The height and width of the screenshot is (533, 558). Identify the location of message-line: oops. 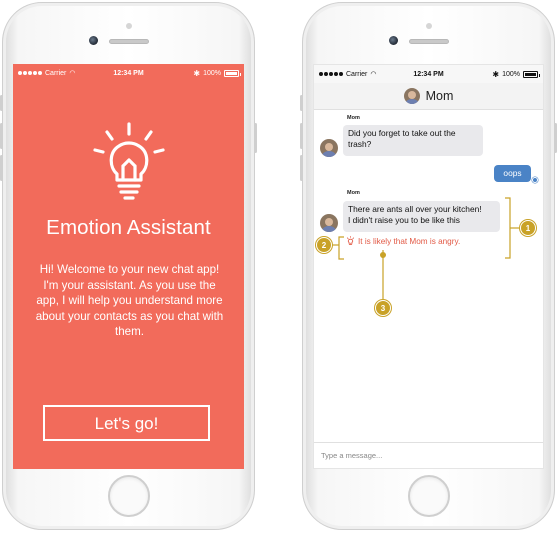
(512, 173).